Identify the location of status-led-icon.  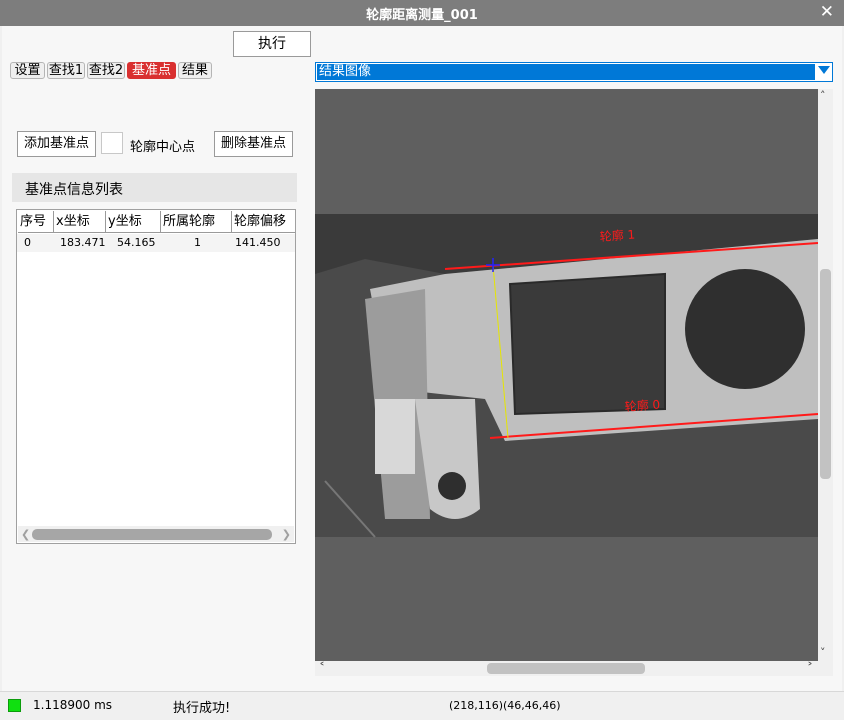
(14, 705).